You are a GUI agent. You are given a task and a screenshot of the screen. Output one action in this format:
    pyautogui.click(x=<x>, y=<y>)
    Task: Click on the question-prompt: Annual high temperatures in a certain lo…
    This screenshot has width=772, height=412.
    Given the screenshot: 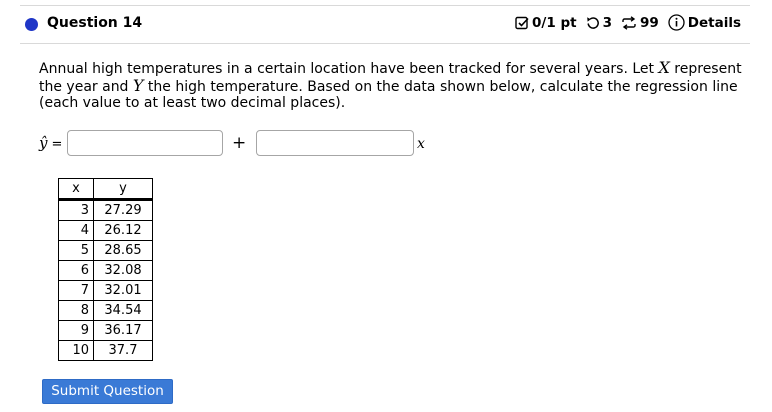 What is the action you would take?
    pyautogui.click(x=395, y=85)
    